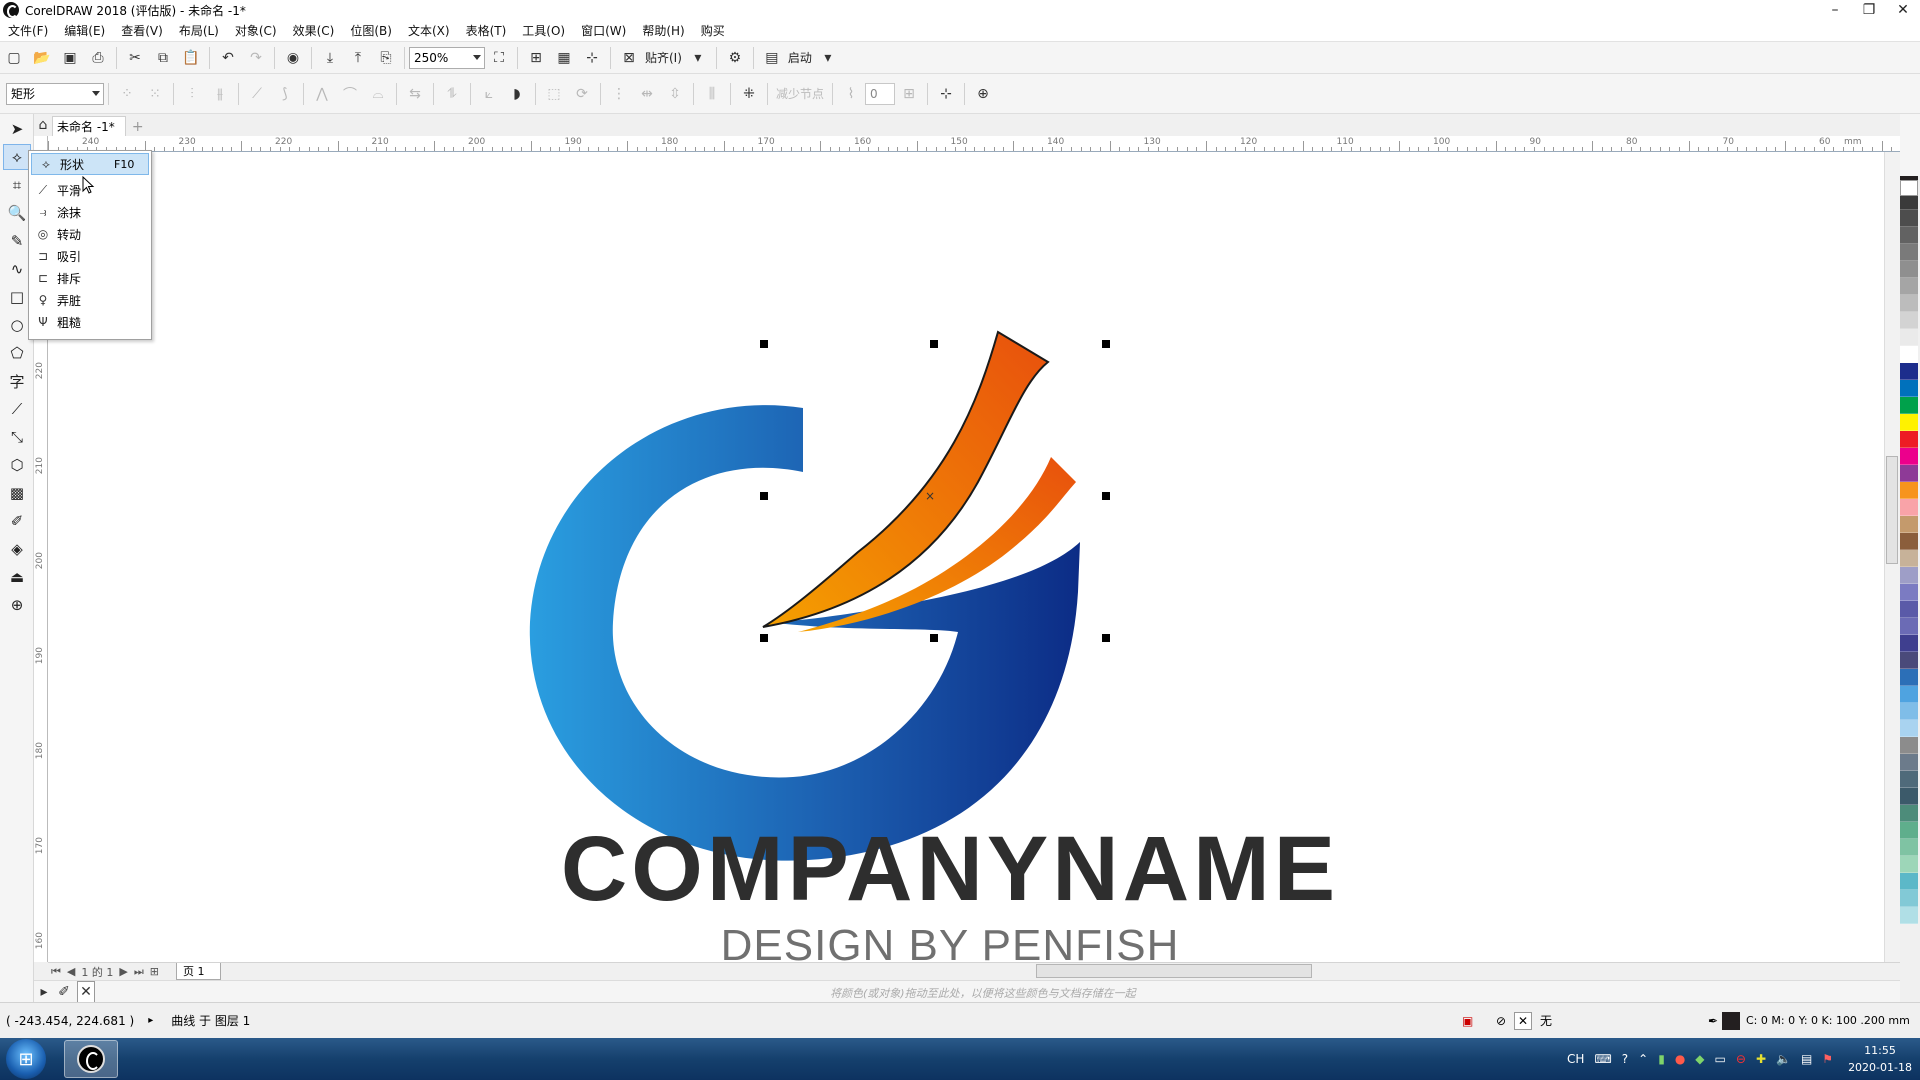 This screenshot has width=1920, height=1080. Describe the element at coordinates (592, 58) in the screenshot. I see `show-guidelines-icon: ⊹` at that location.